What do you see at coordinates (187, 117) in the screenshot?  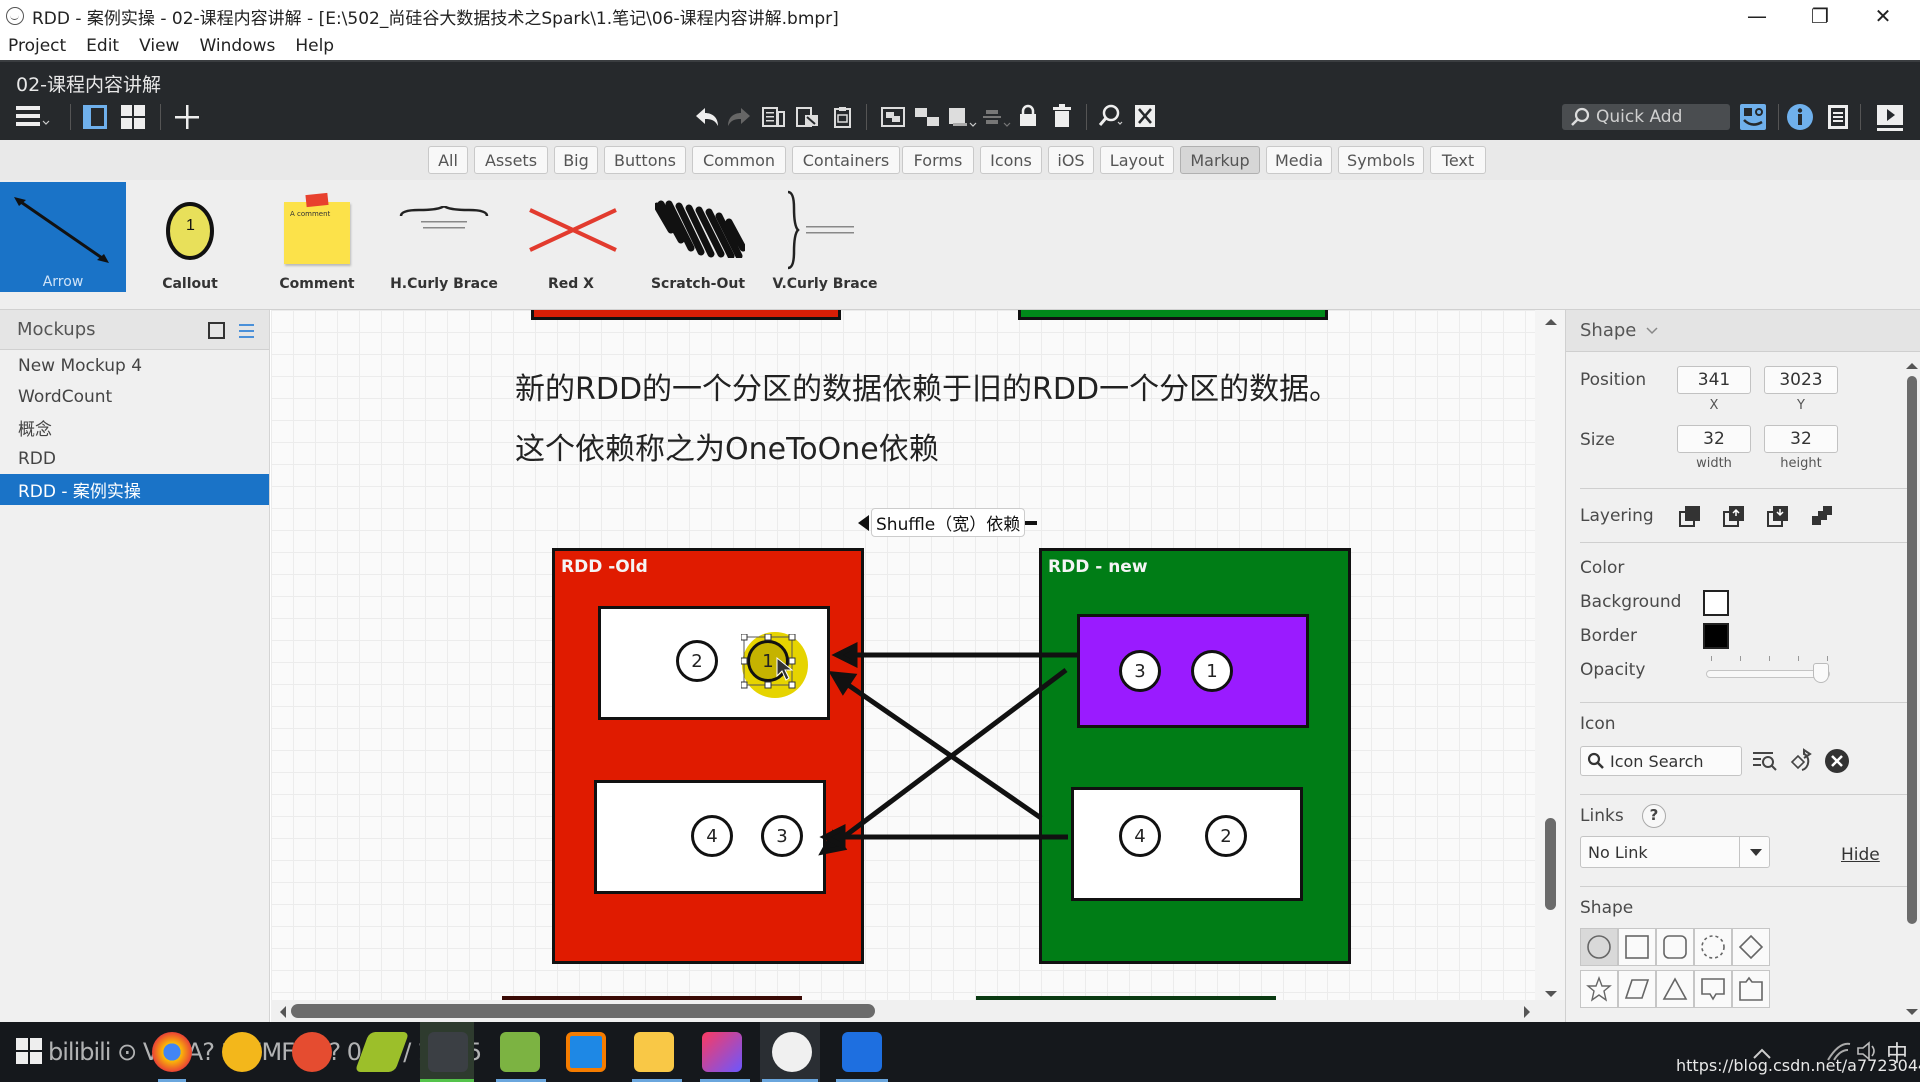 I see `add-icon` at bounding box center [187, 117].